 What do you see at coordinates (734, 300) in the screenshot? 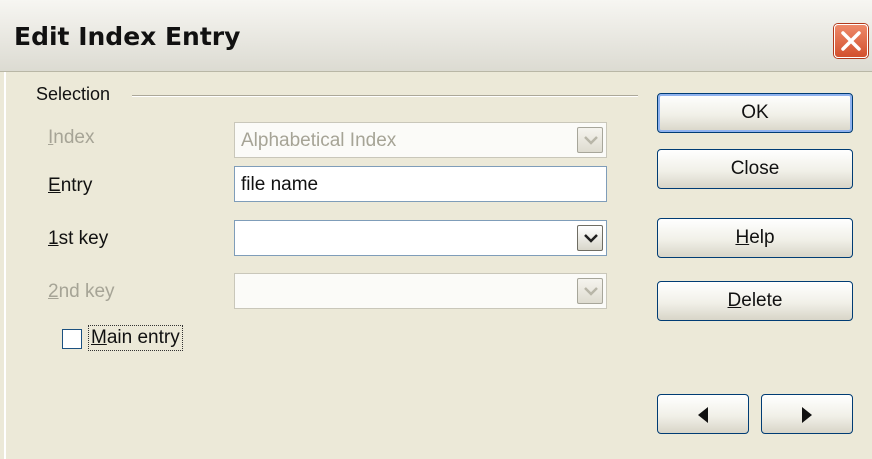
I see `delete-mnemonic: D` at bounding box center [734, 300].